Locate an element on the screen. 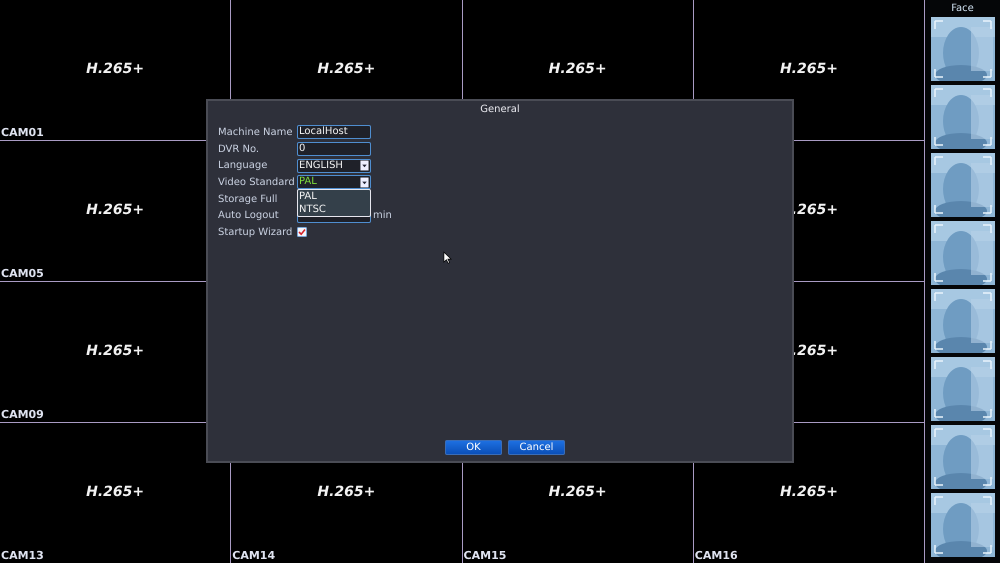 This screenshot has height=563, width=1000. dropdown: PAL is located at coordinates (334, 182).